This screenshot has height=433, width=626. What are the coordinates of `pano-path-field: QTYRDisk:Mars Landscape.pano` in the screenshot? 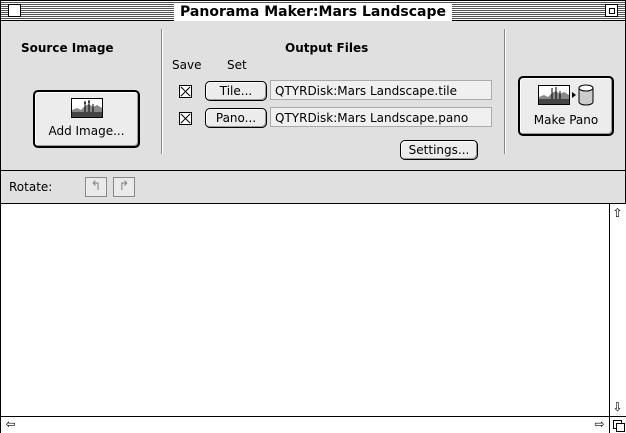 It's located at (381, 117).